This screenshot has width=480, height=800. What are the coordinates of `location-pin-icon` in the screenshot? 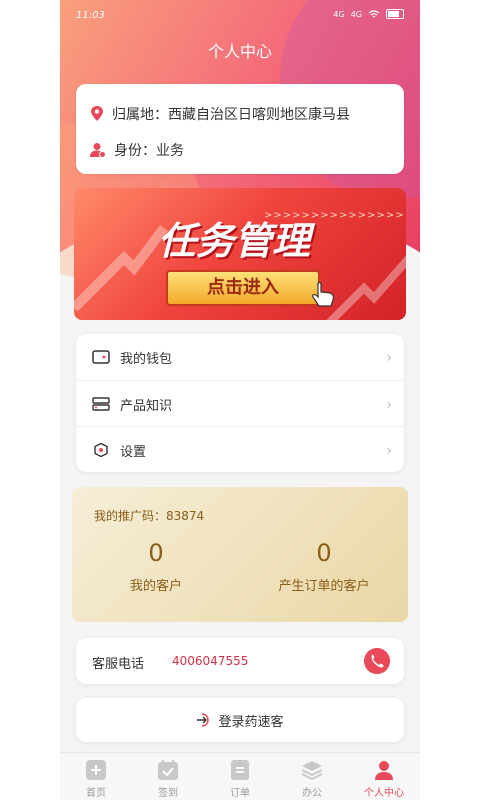 It's located at (97, 113).